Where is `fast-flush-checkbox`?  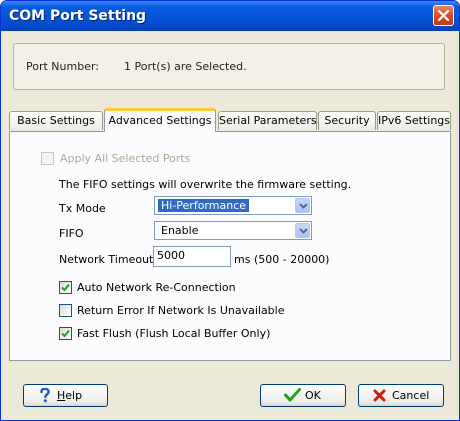 fast-flush-checkbox is located at coordinates (65, 333).